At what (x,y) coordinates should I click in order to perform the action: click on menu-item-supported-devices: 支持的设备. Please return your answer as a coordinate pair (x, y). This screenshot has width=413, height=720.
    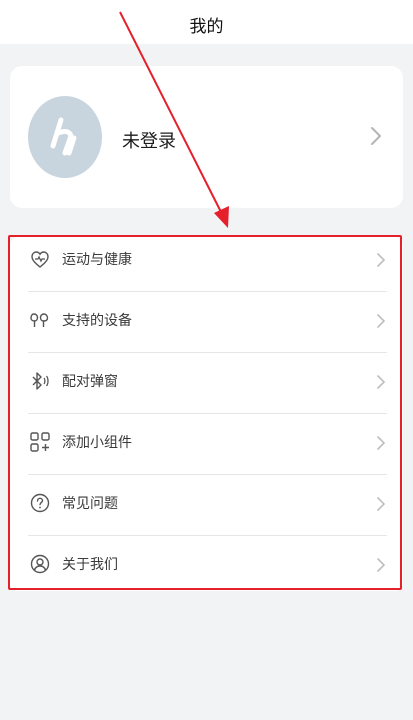
    Looking at the image, I should click on (206, 322).